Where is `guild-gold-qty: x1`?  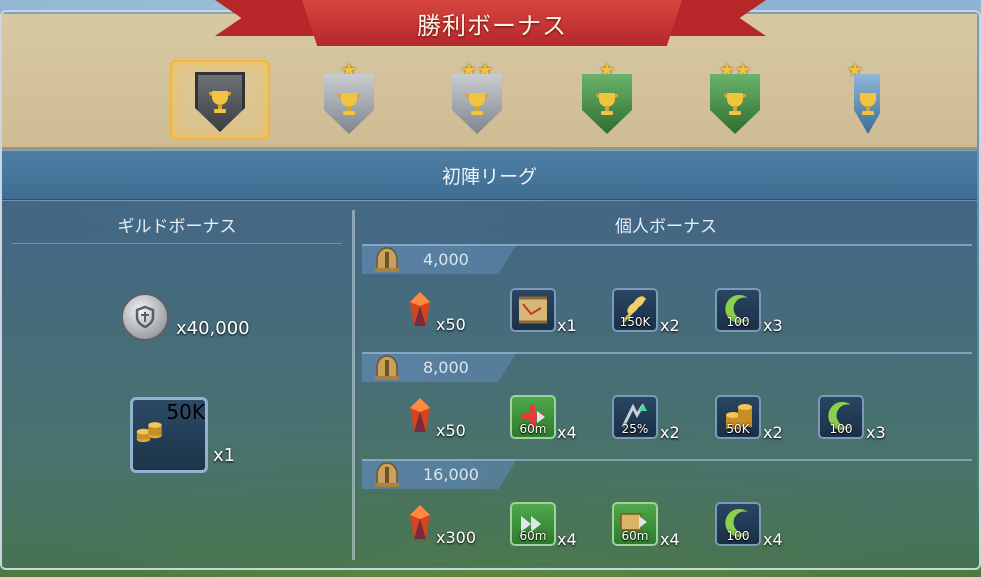 guild-gold-qty: x1 is located at coordinates (224, 455).